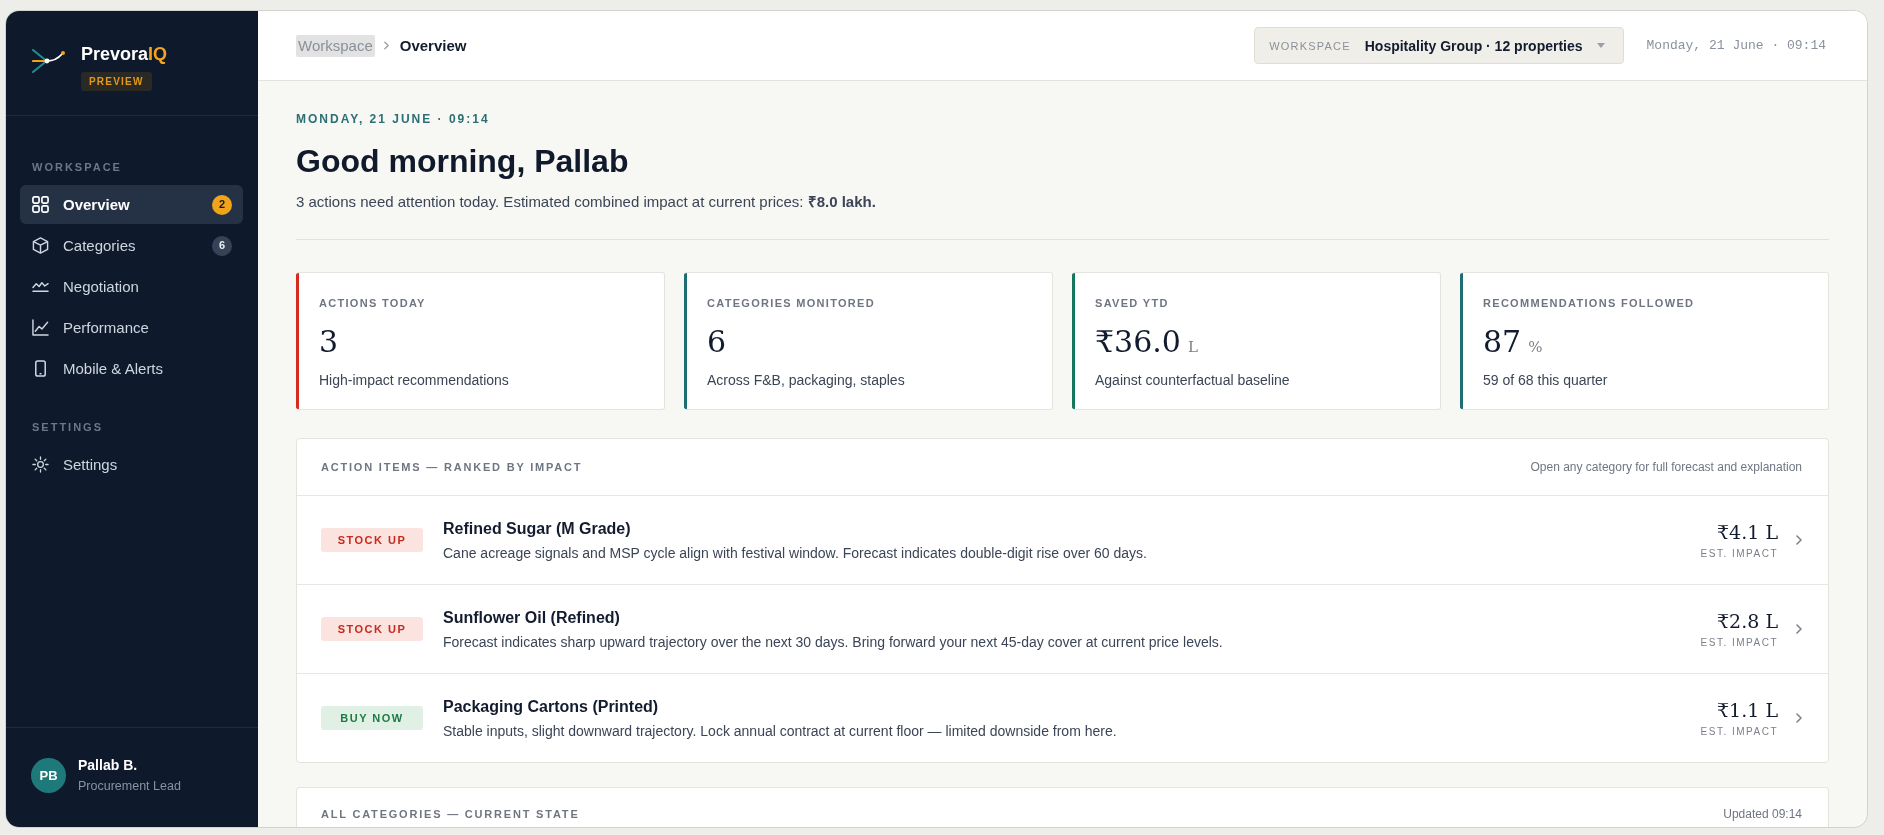 The width and height of the screenshot is (1884, 835). What do you see at coordinates (452, 467) in the screenshot?
I see `panel-title: ACTION ITEMS — RANKED BY IMPACT` at bounding box center [452, 467].